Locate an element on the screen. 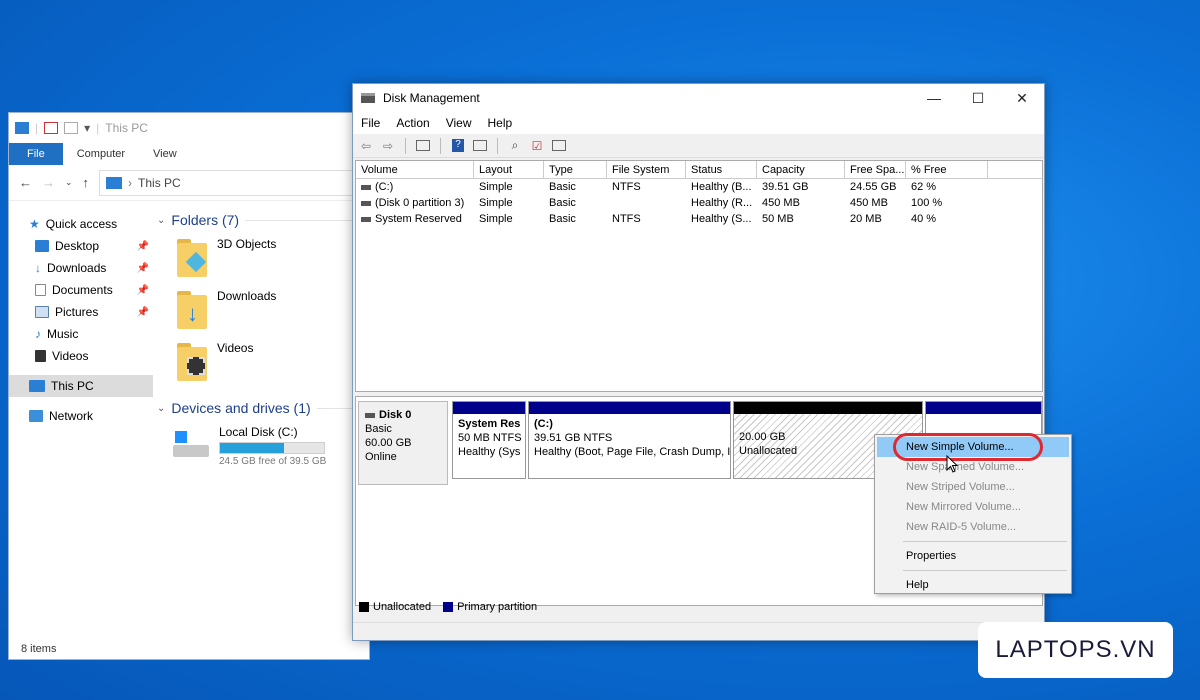  pictures-icon is located at coordinates (42, 312).